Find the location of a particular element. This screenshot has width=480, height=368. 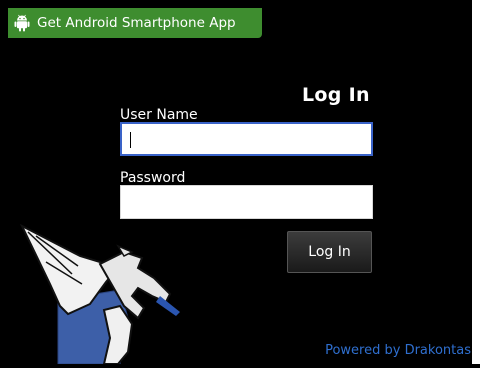

login-title: Log In is located at coordinates (336, 95).